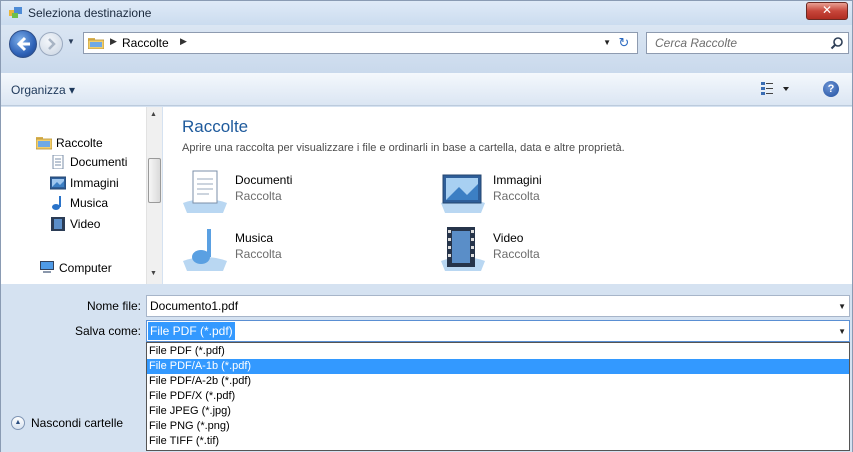 The image size is (853, 452). I want to click on pictures-icon, so click(58, 183).